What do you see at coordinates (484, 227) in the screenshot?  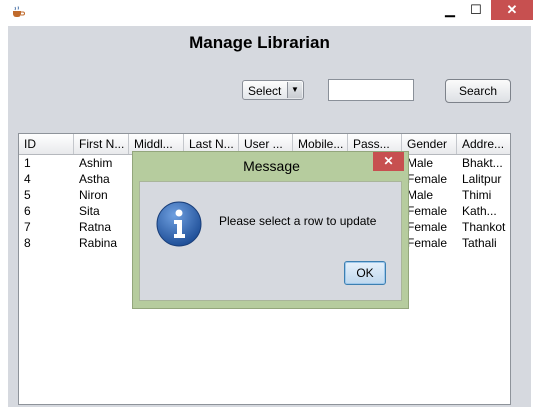 I see `cell-address: Thankot` at bounding box center [484, 227].